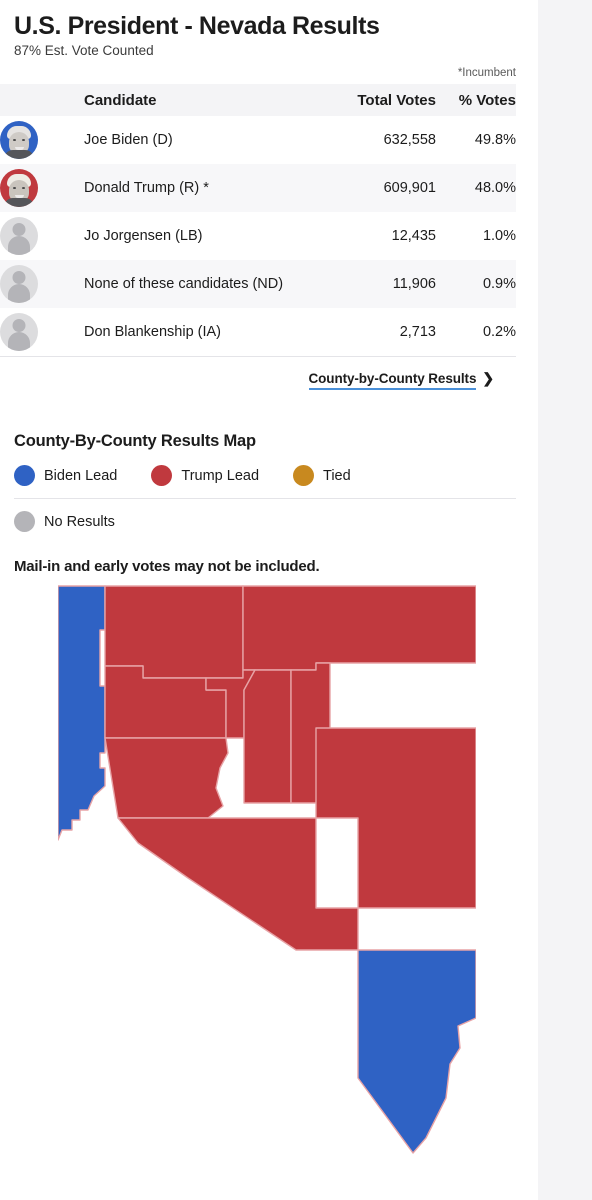 The width and height of the screenshot is (592, 1200). I want to click on county-nye, so click(238, 884).